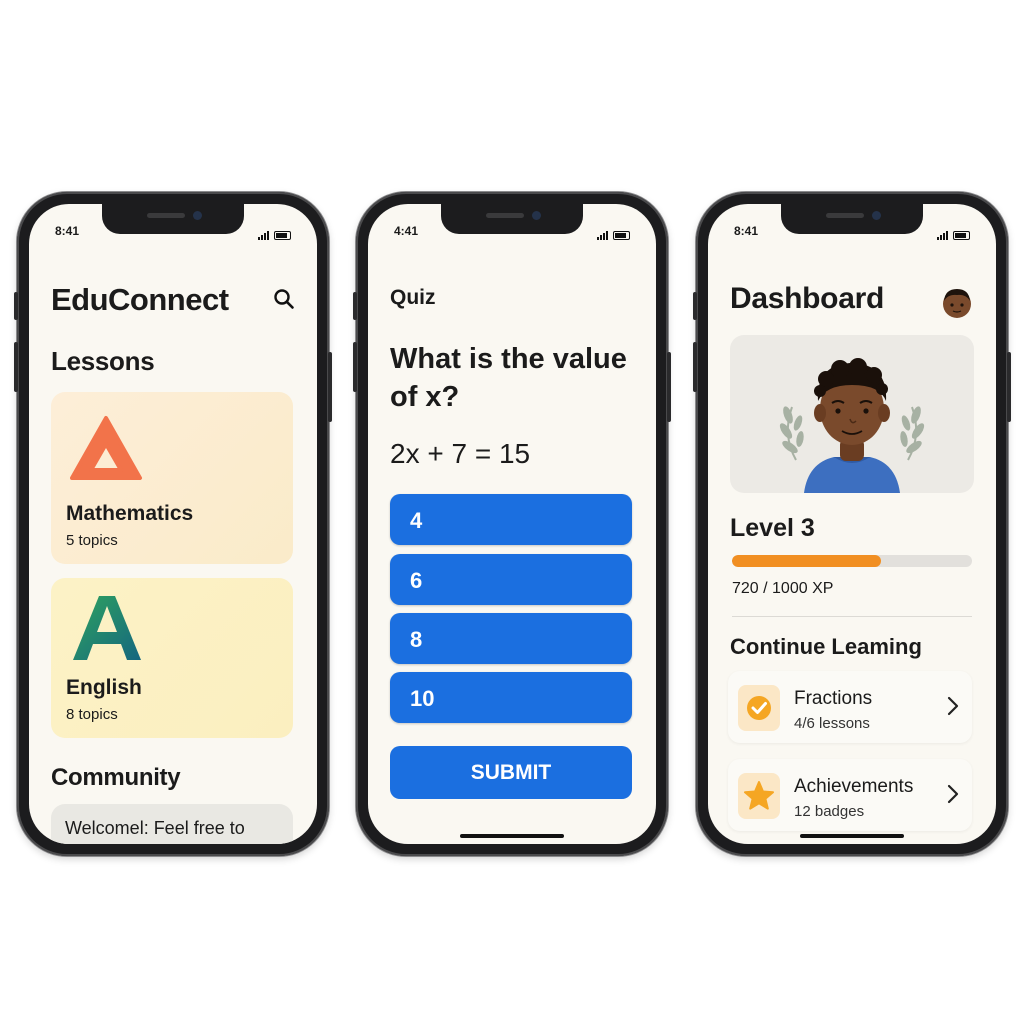 This screenshot has width=1024, height=1024. I want to click on item-title: Fractions, so click(833, 698).